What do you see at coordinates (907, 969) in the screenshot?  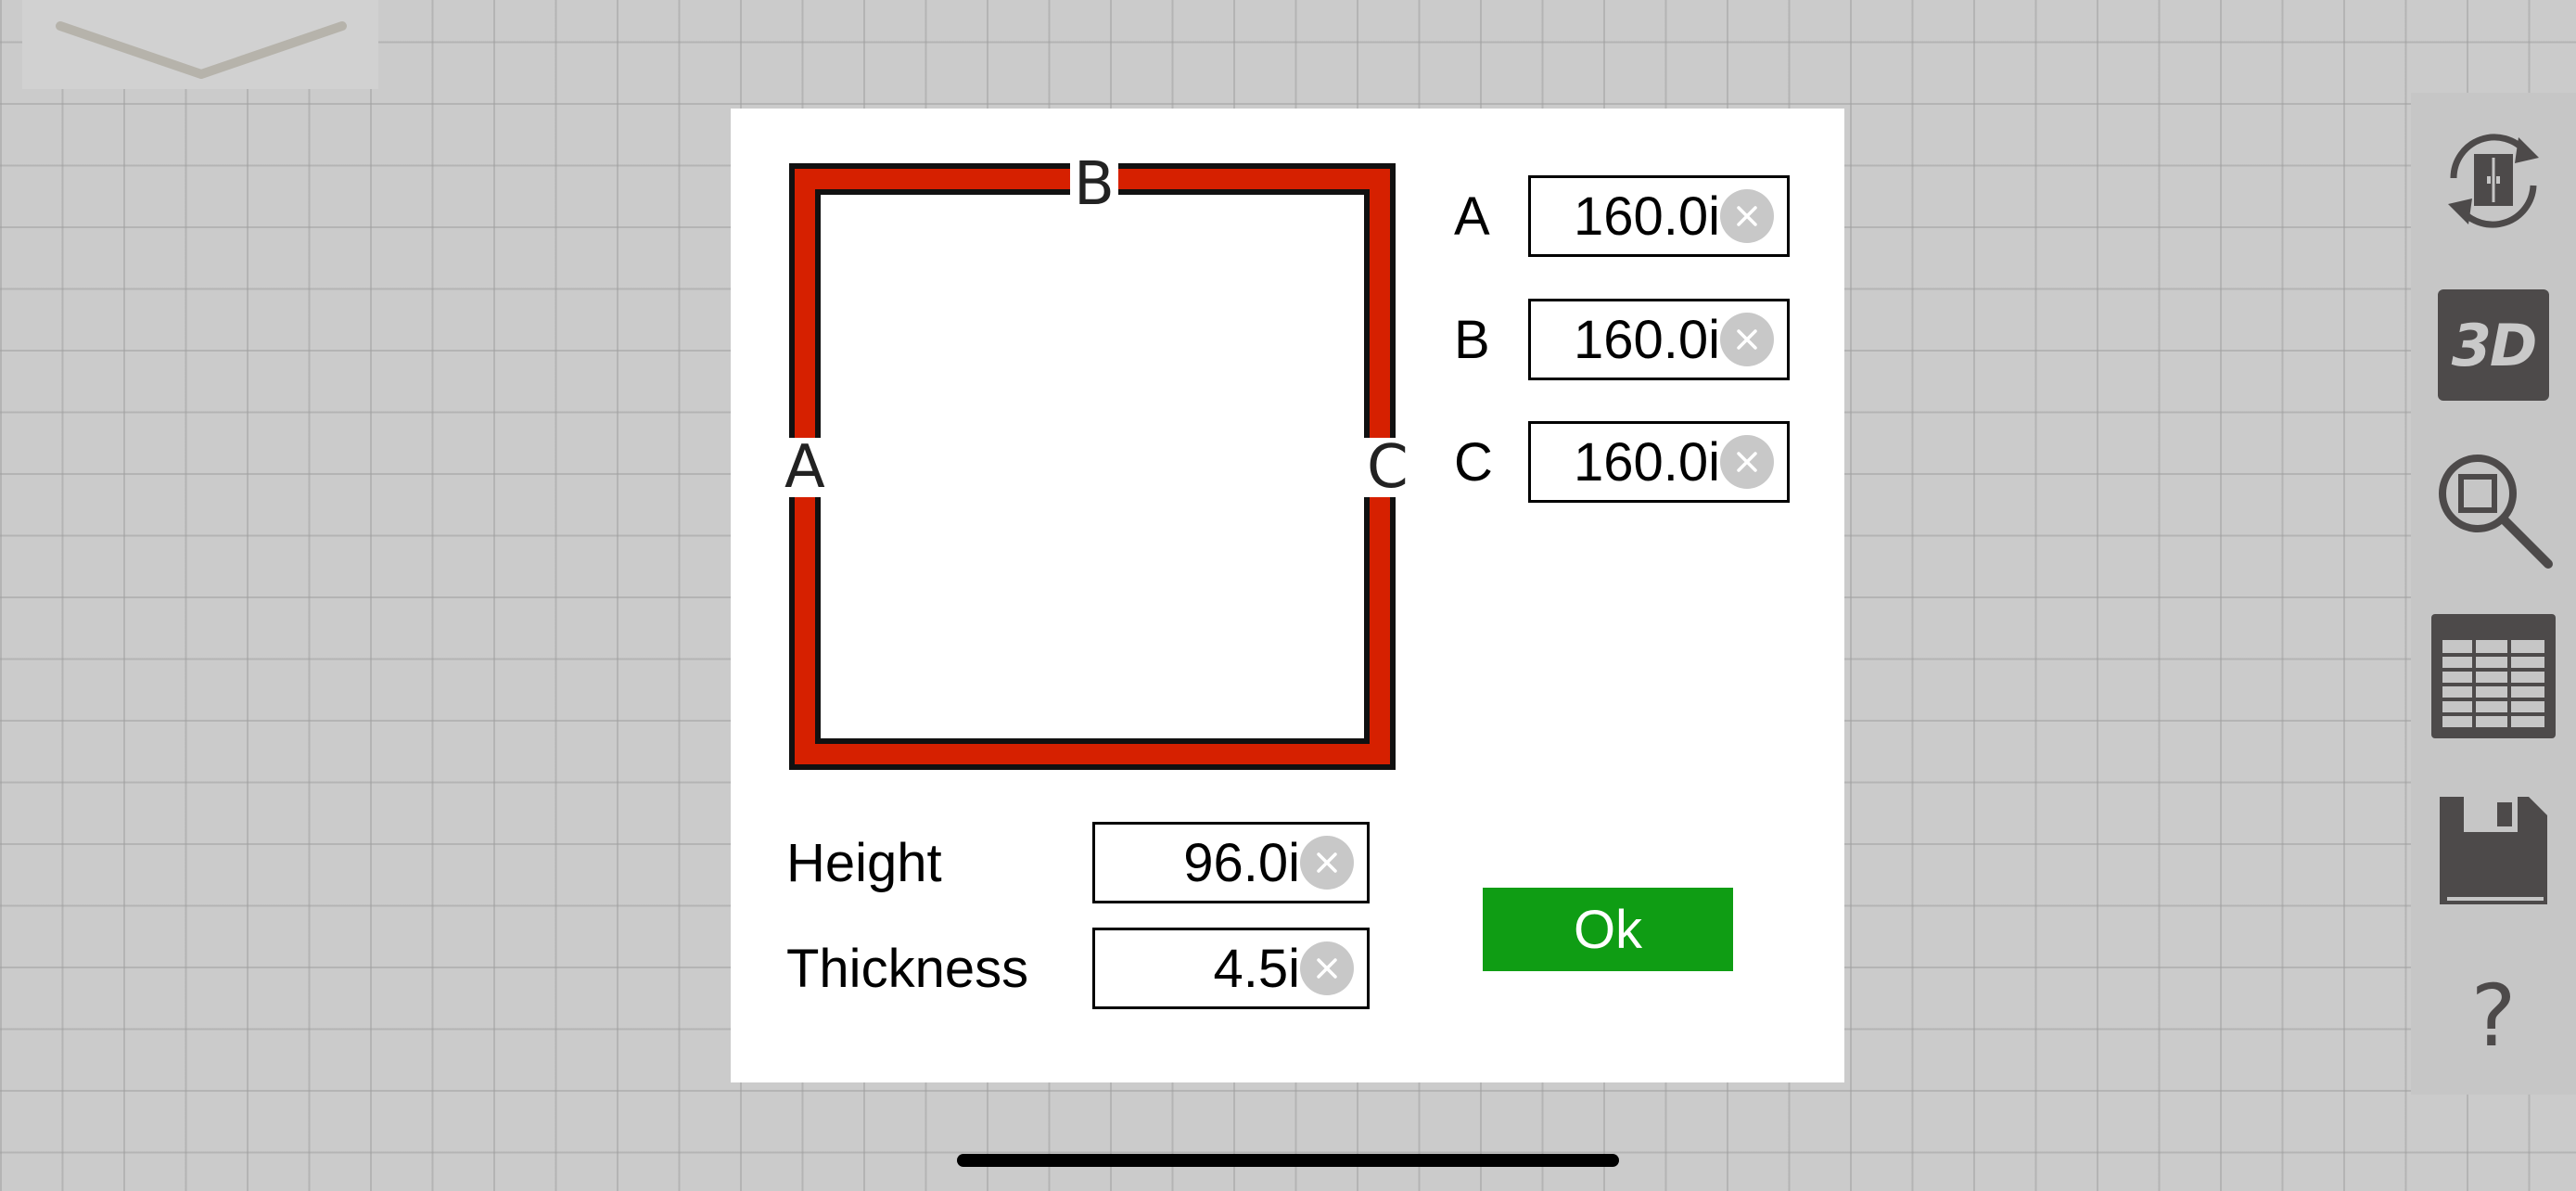 I see `thickness-label: Thickness` at bounding box center [907, 969].